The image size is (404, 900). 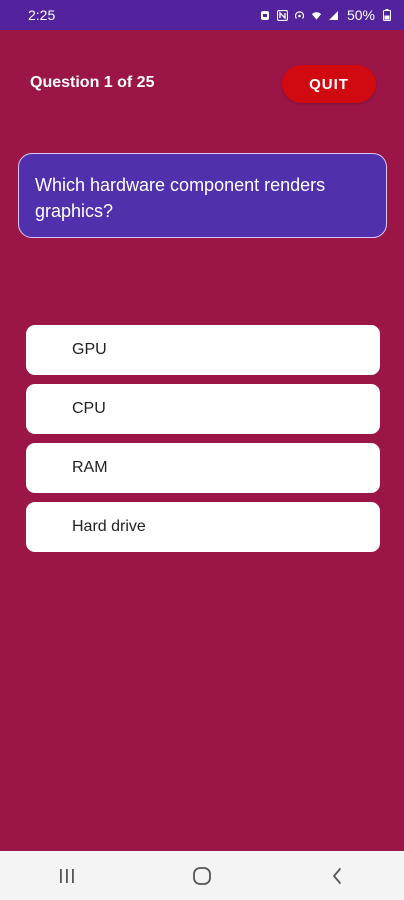 I want to click on recent-apps-icon, so click(x=67, y=875).